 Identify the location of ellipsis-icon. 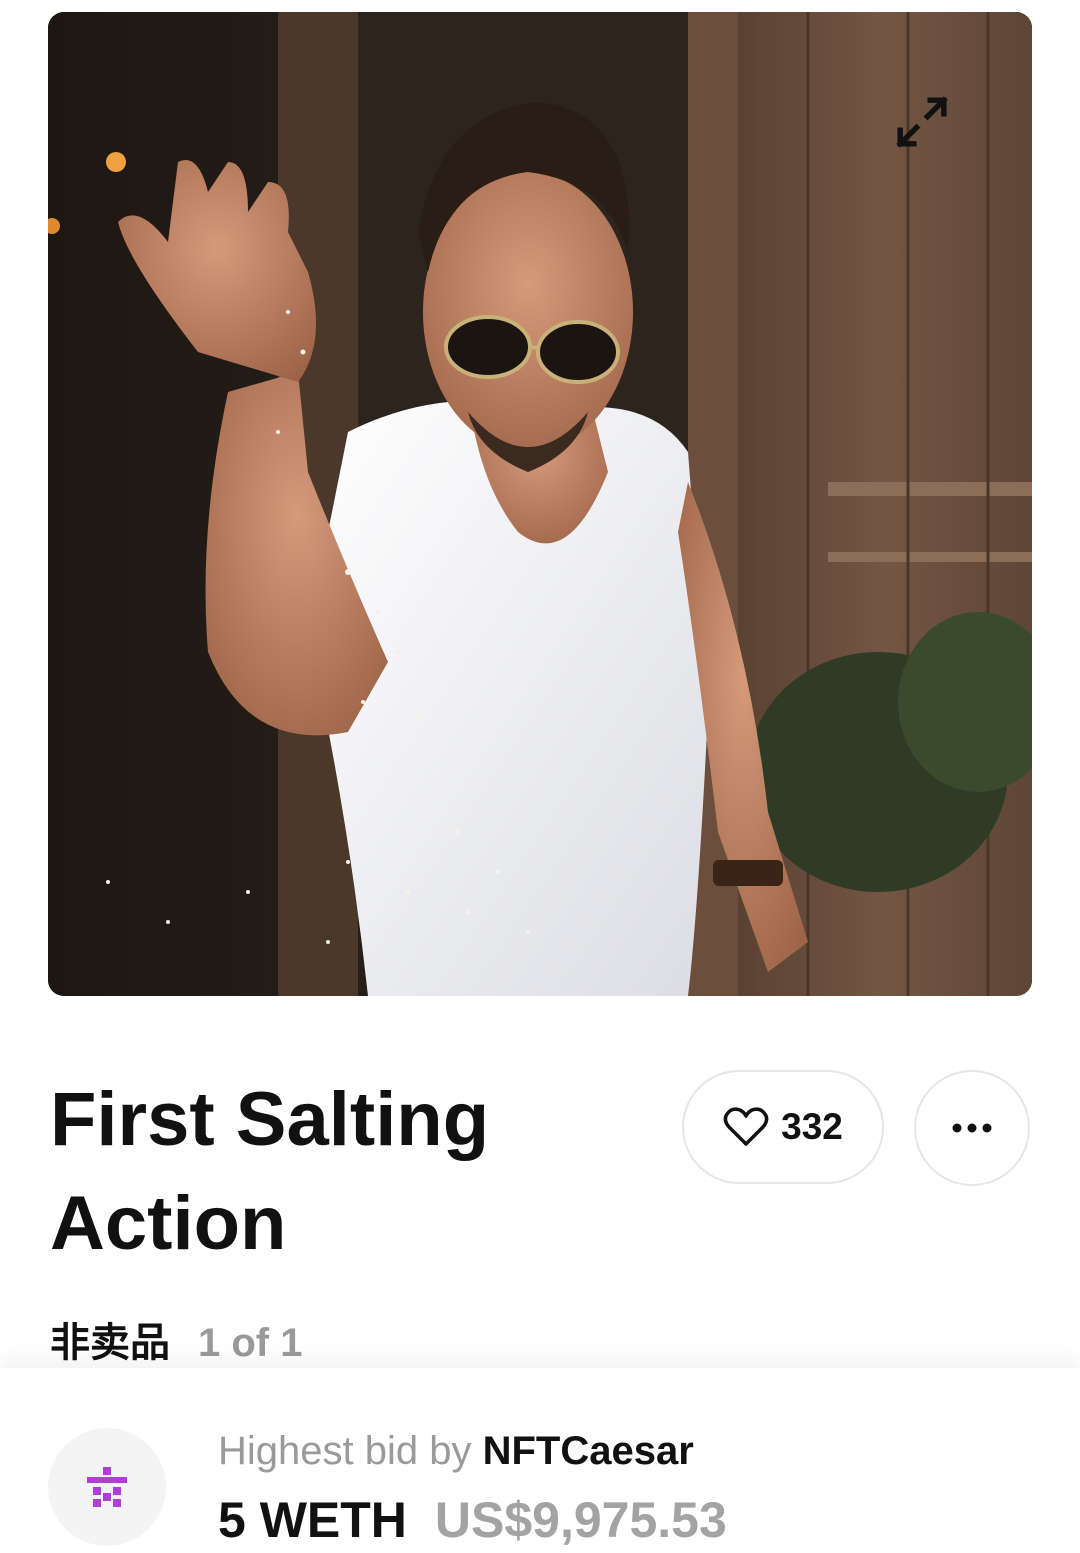
(972, 1128).